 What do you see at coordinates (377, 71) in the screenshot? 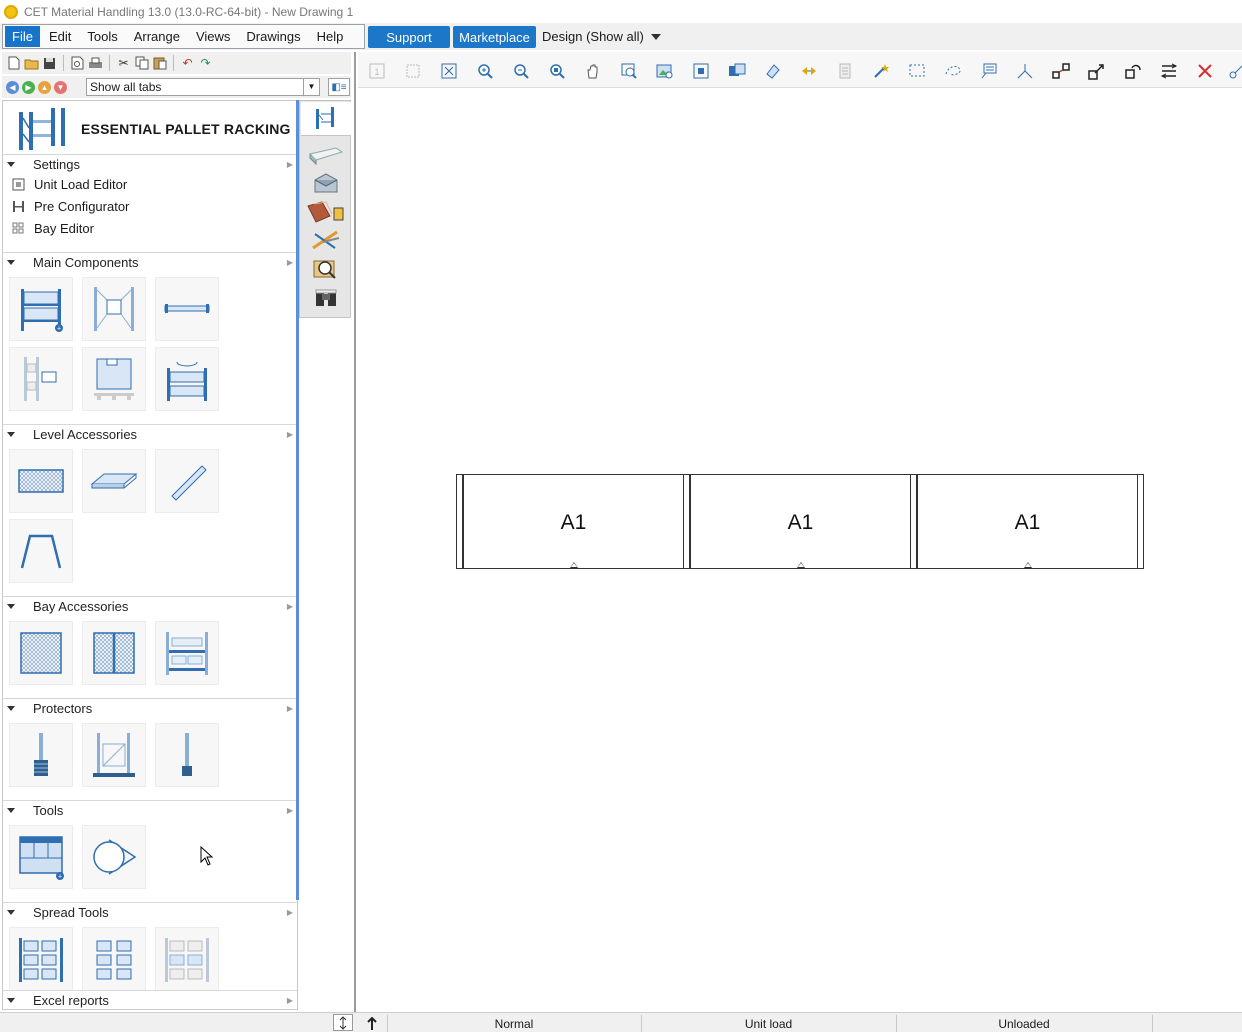
I see `zoom-1-to-1-icon: 1` at bounding box center [377, 71].